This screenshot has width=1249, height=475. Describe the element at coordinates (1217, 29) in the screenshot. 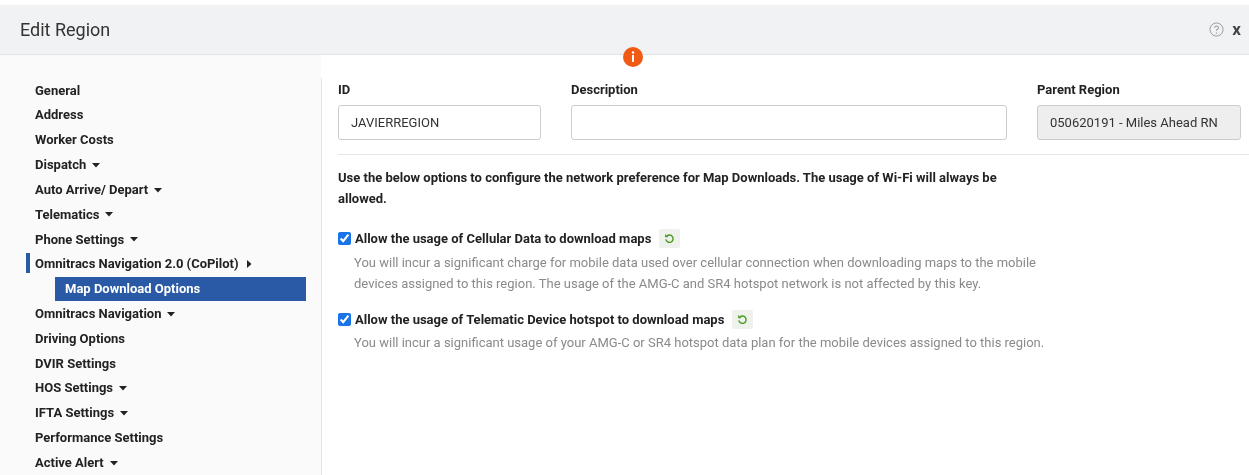

I see `help-icon` at that location.